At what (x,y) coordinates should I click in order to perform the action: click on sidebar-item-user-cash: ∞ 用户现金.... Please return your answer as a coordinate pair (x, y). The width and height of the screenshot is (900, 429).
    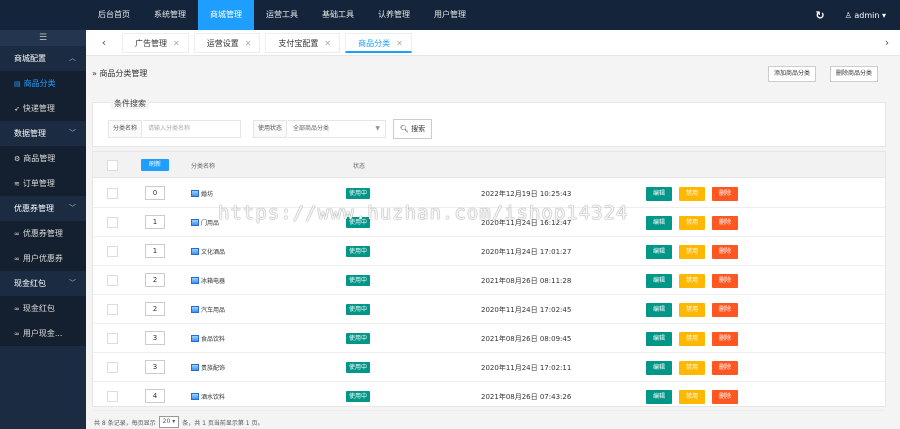
    Looking at the image, I should click on (43, 333).